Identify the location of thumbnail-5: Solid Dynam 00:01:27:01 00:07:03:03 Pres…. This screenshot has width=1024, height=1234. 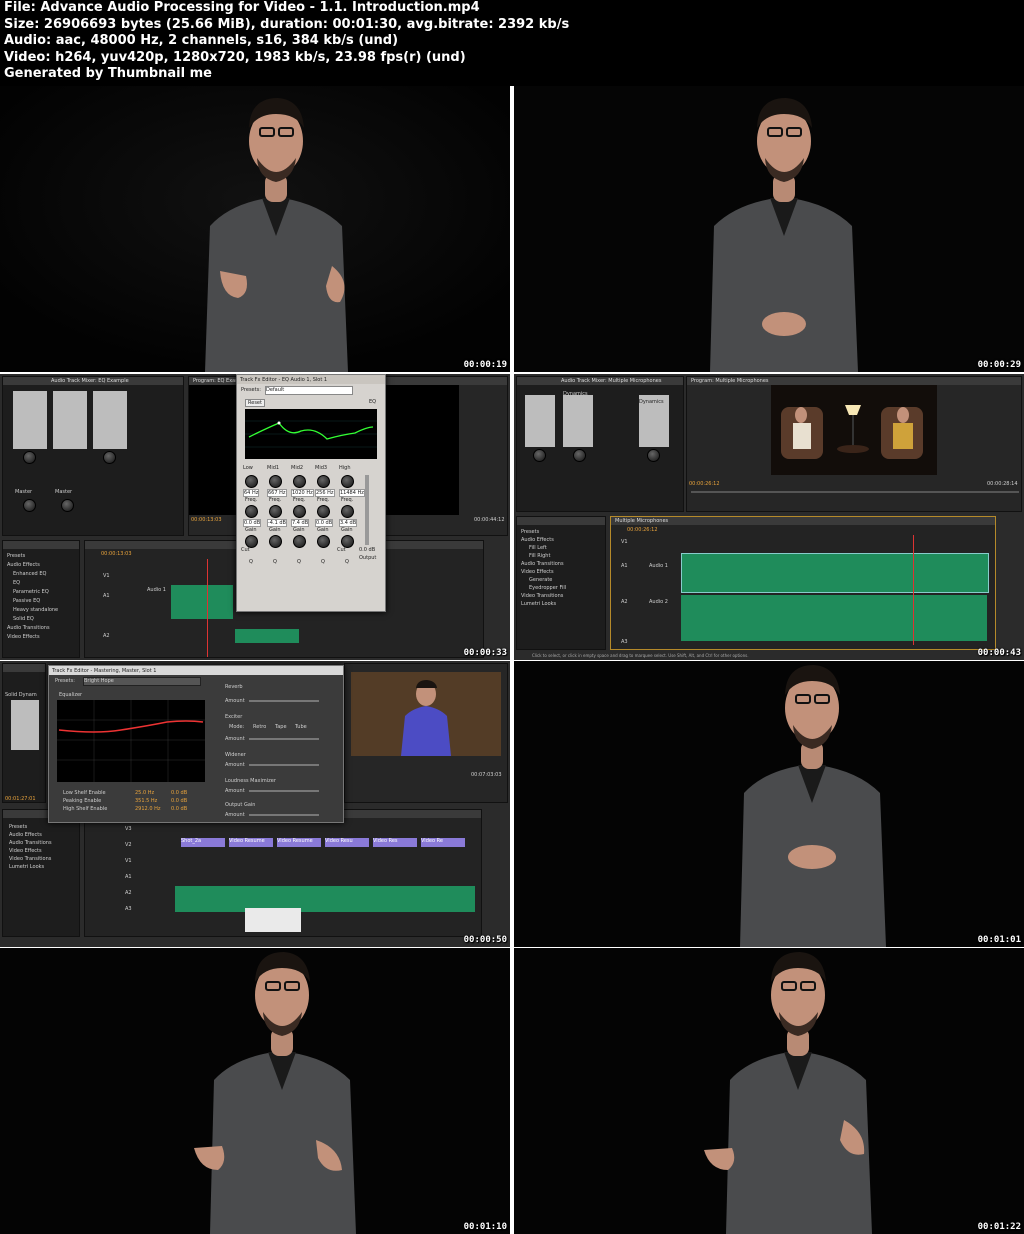
(255, 804).